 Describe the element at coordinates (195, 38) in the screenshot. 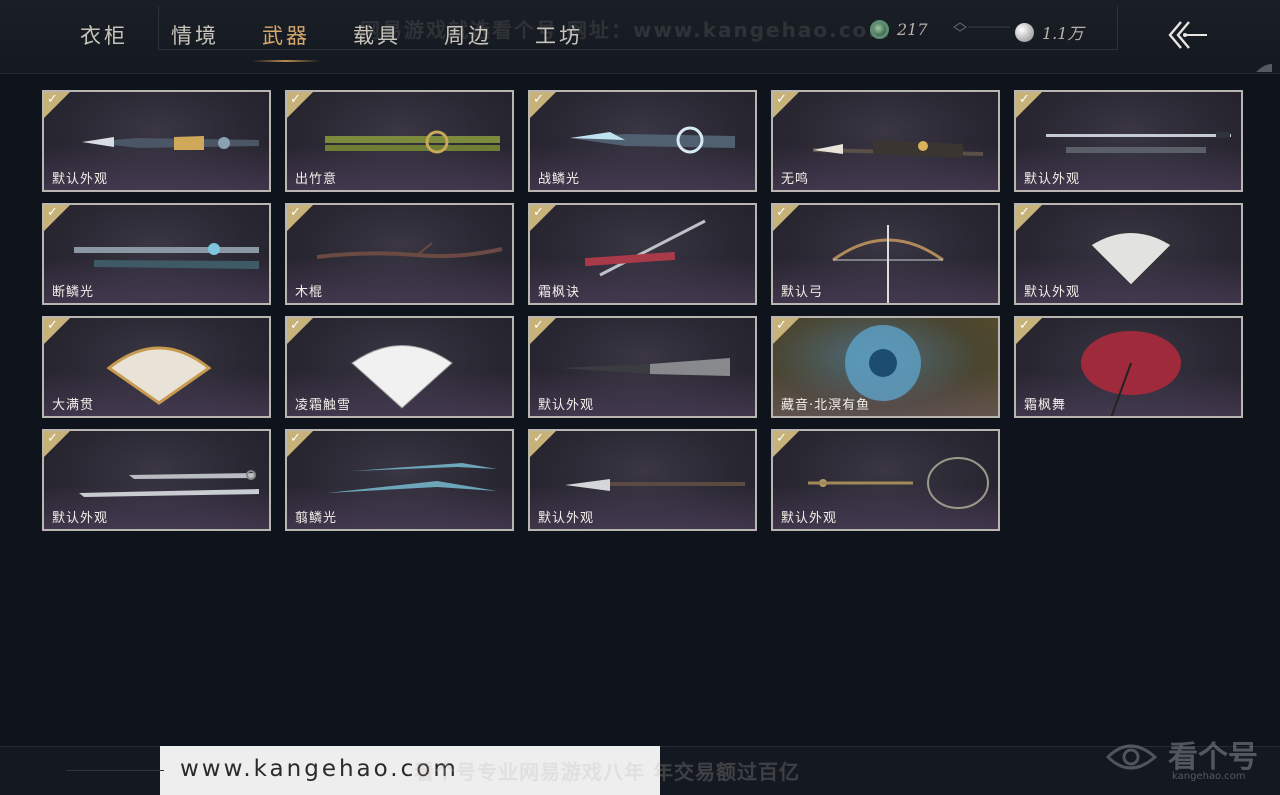

I see `tab-scene: 情境` at that location.